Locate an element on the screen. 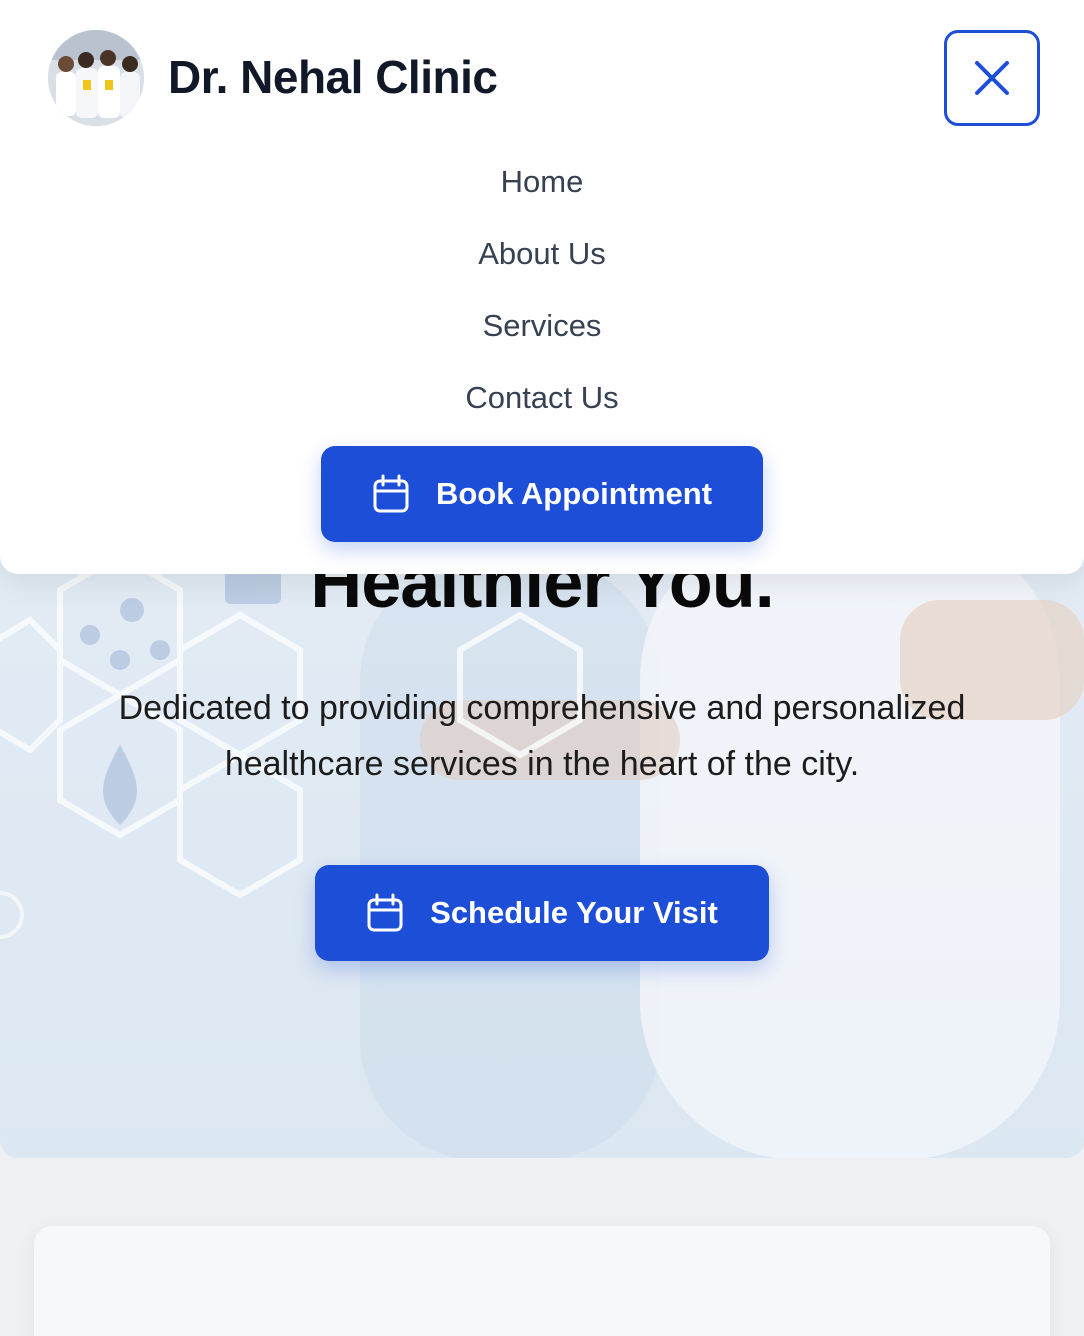 The height and width of the screenshot is (1336, 1084). nav-link-about-us: About Us is located at coordinates (542, 254).